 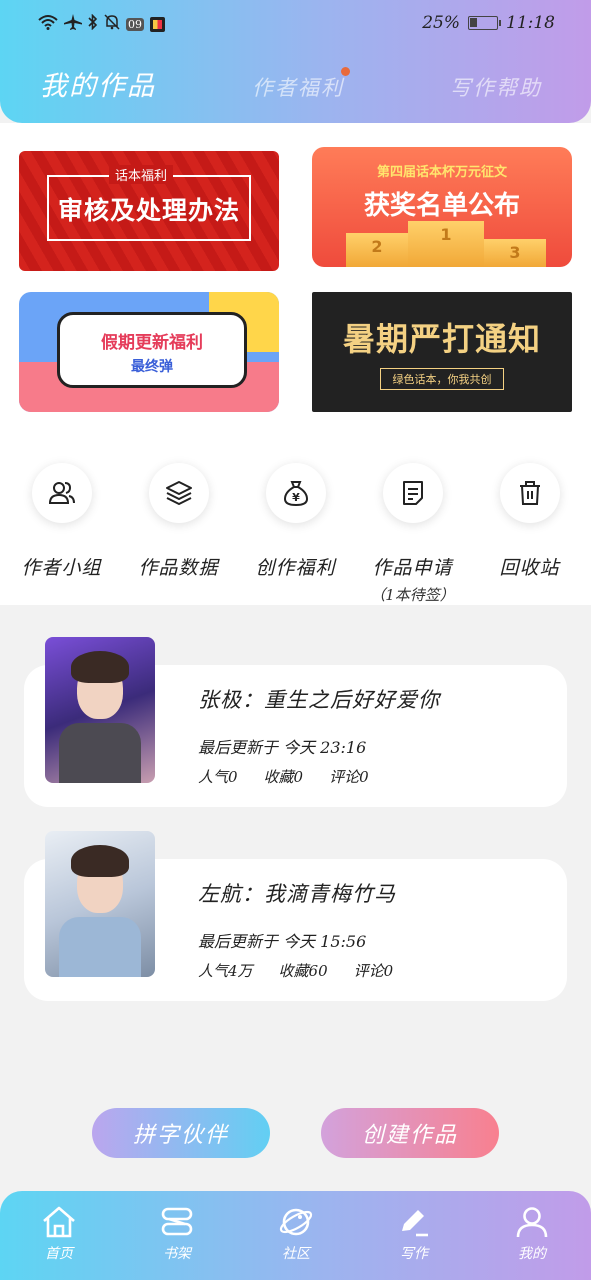 I want to click on banner-title: 暑期严打通知, so click(x=441, y=339).